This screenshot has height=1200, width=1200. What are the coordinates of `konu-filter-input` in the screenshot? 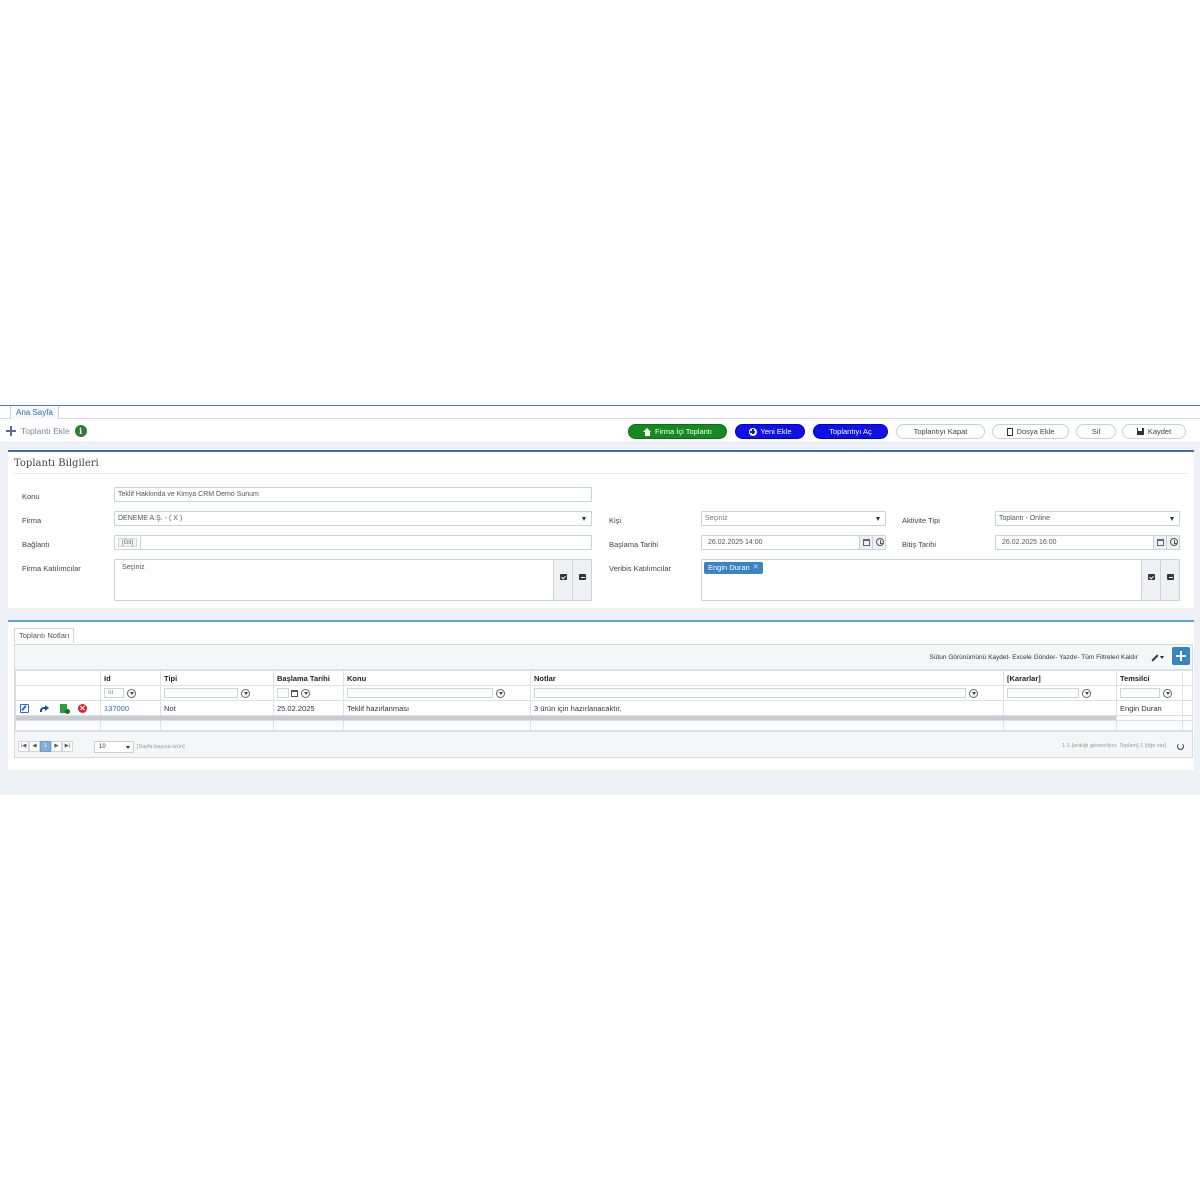 It's located at (420, 693).